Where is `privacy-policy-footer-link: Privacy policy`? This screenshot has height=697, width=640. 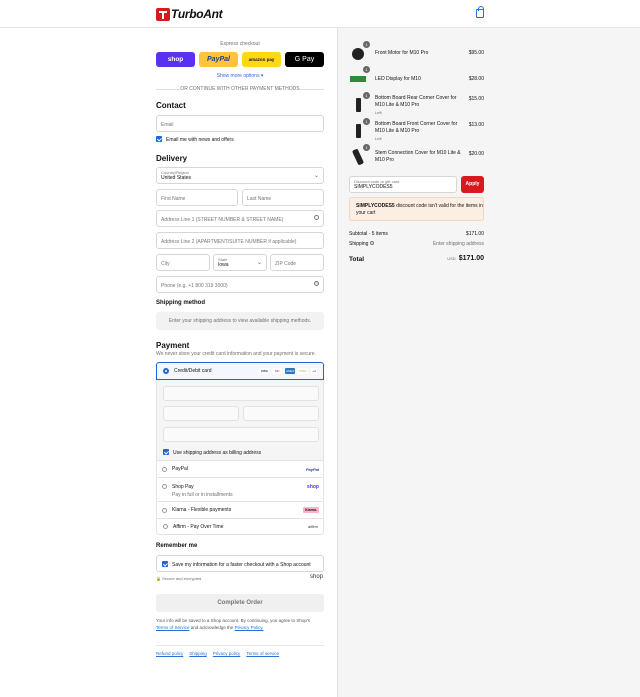
privacy-policy-footer-link: Privacy policy is located at coordinates (227, 653).